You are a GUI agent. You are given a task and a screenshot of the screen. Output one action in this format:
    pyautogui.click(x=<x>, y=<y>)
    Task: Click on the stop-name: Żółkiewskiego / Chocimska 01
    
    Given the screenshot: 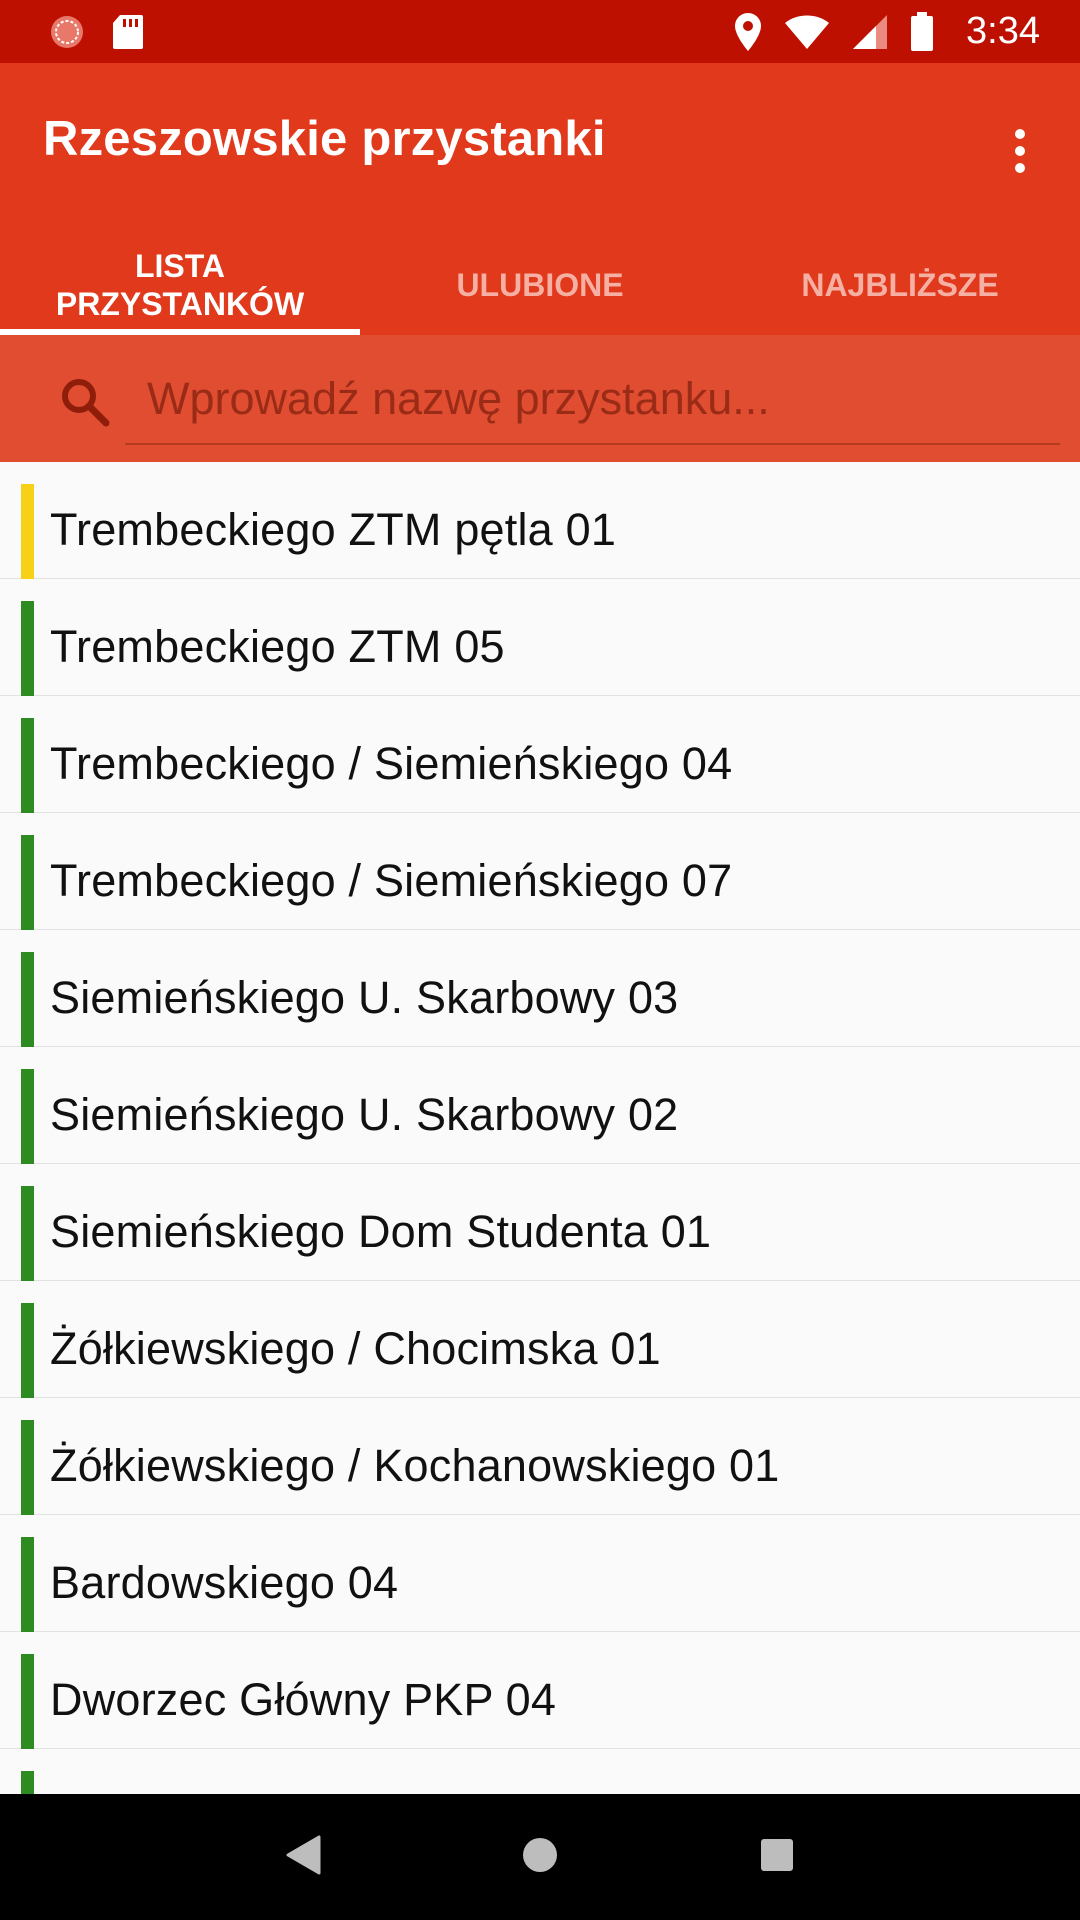 What is the action you would take?
    pyautogui.click(x=355, y=1348)
    